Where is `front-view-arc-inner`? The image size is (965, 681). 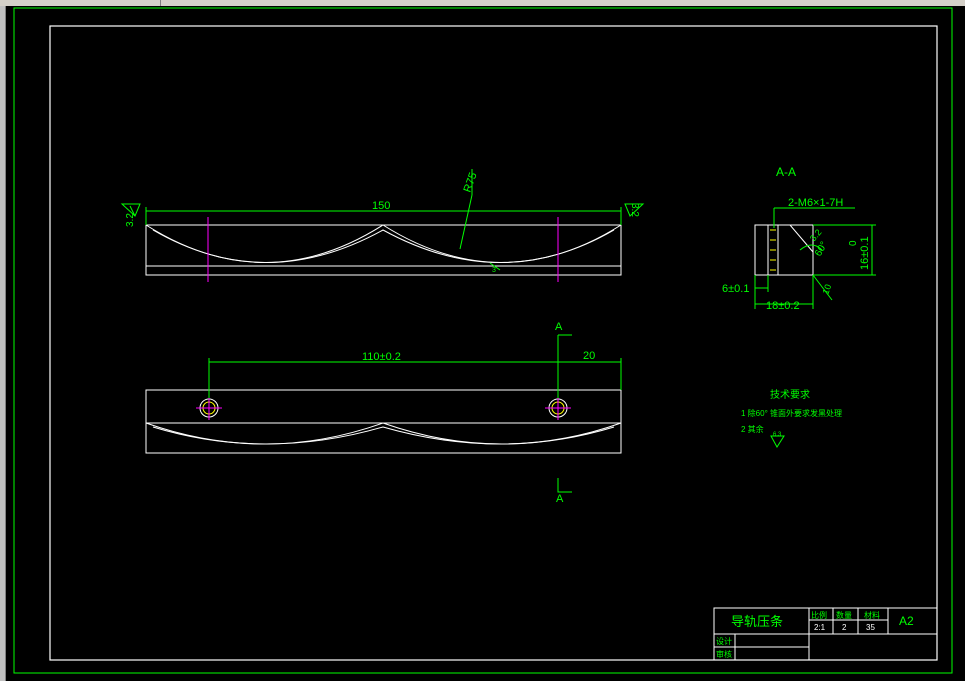 front-view-arc-inner is located at coordinates (383, 246).